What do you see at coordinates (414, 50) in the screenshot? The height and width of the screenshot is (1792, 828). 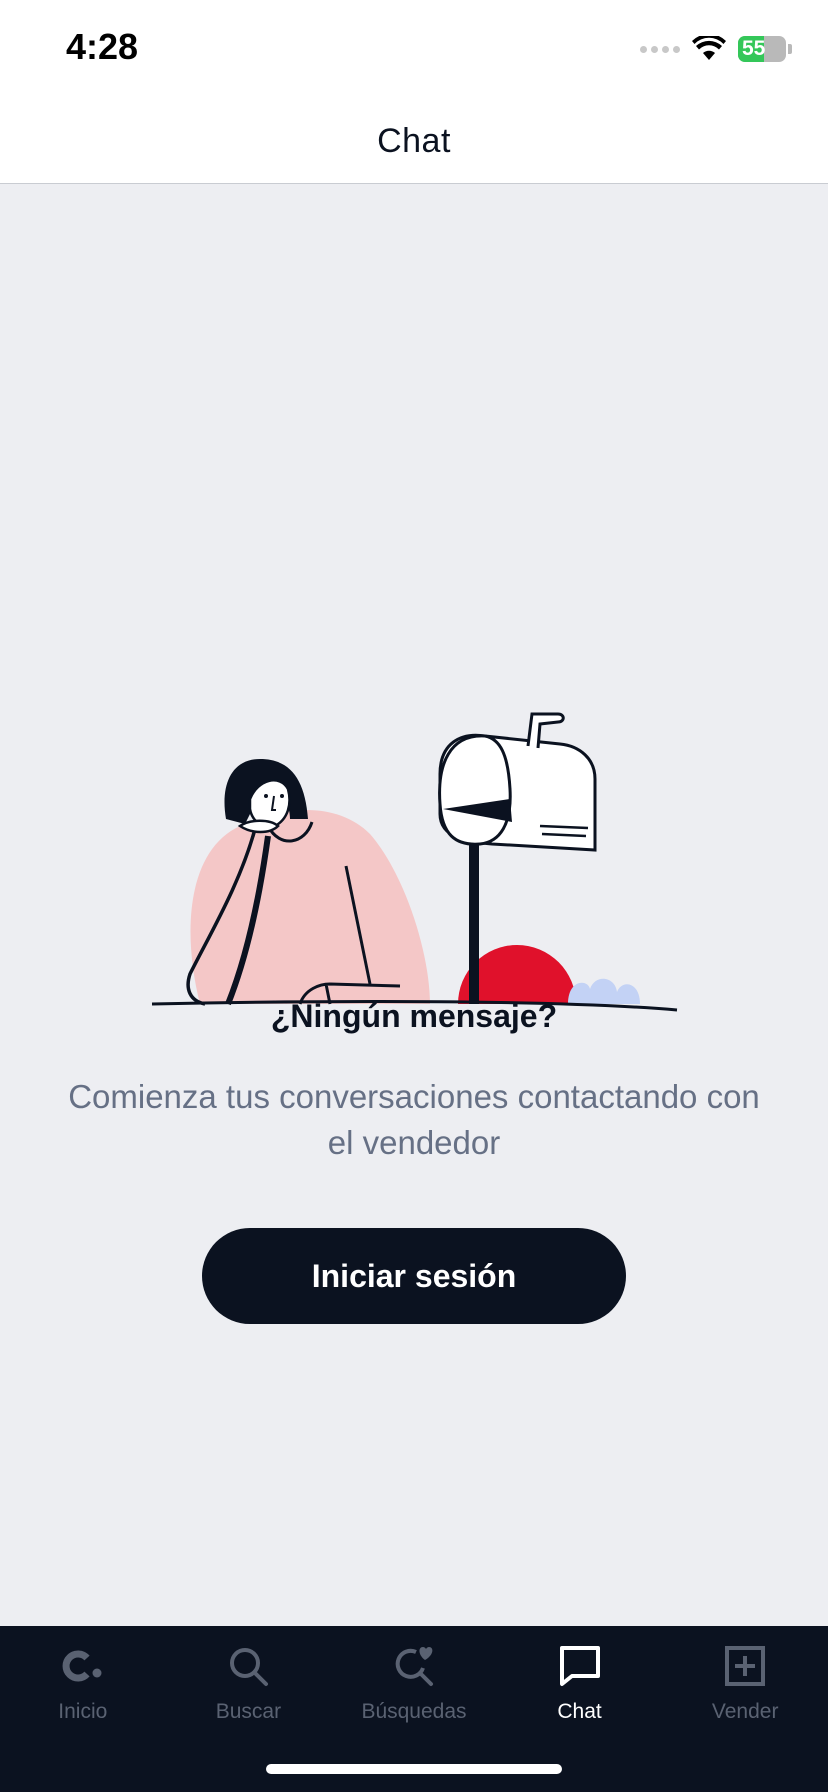 I see `status-bar: 4:28 55` at bounding box center [414, 50].